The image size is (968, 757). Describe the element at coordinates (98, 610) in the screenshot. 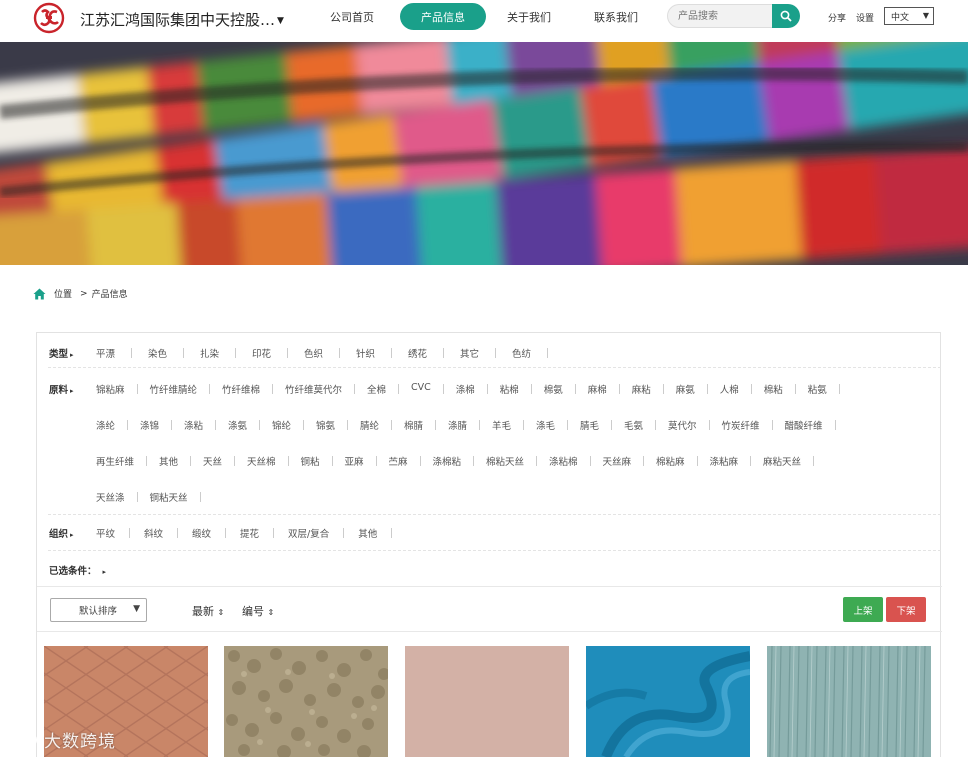

I see `sort-select: 默认排序 ▼` at that location.